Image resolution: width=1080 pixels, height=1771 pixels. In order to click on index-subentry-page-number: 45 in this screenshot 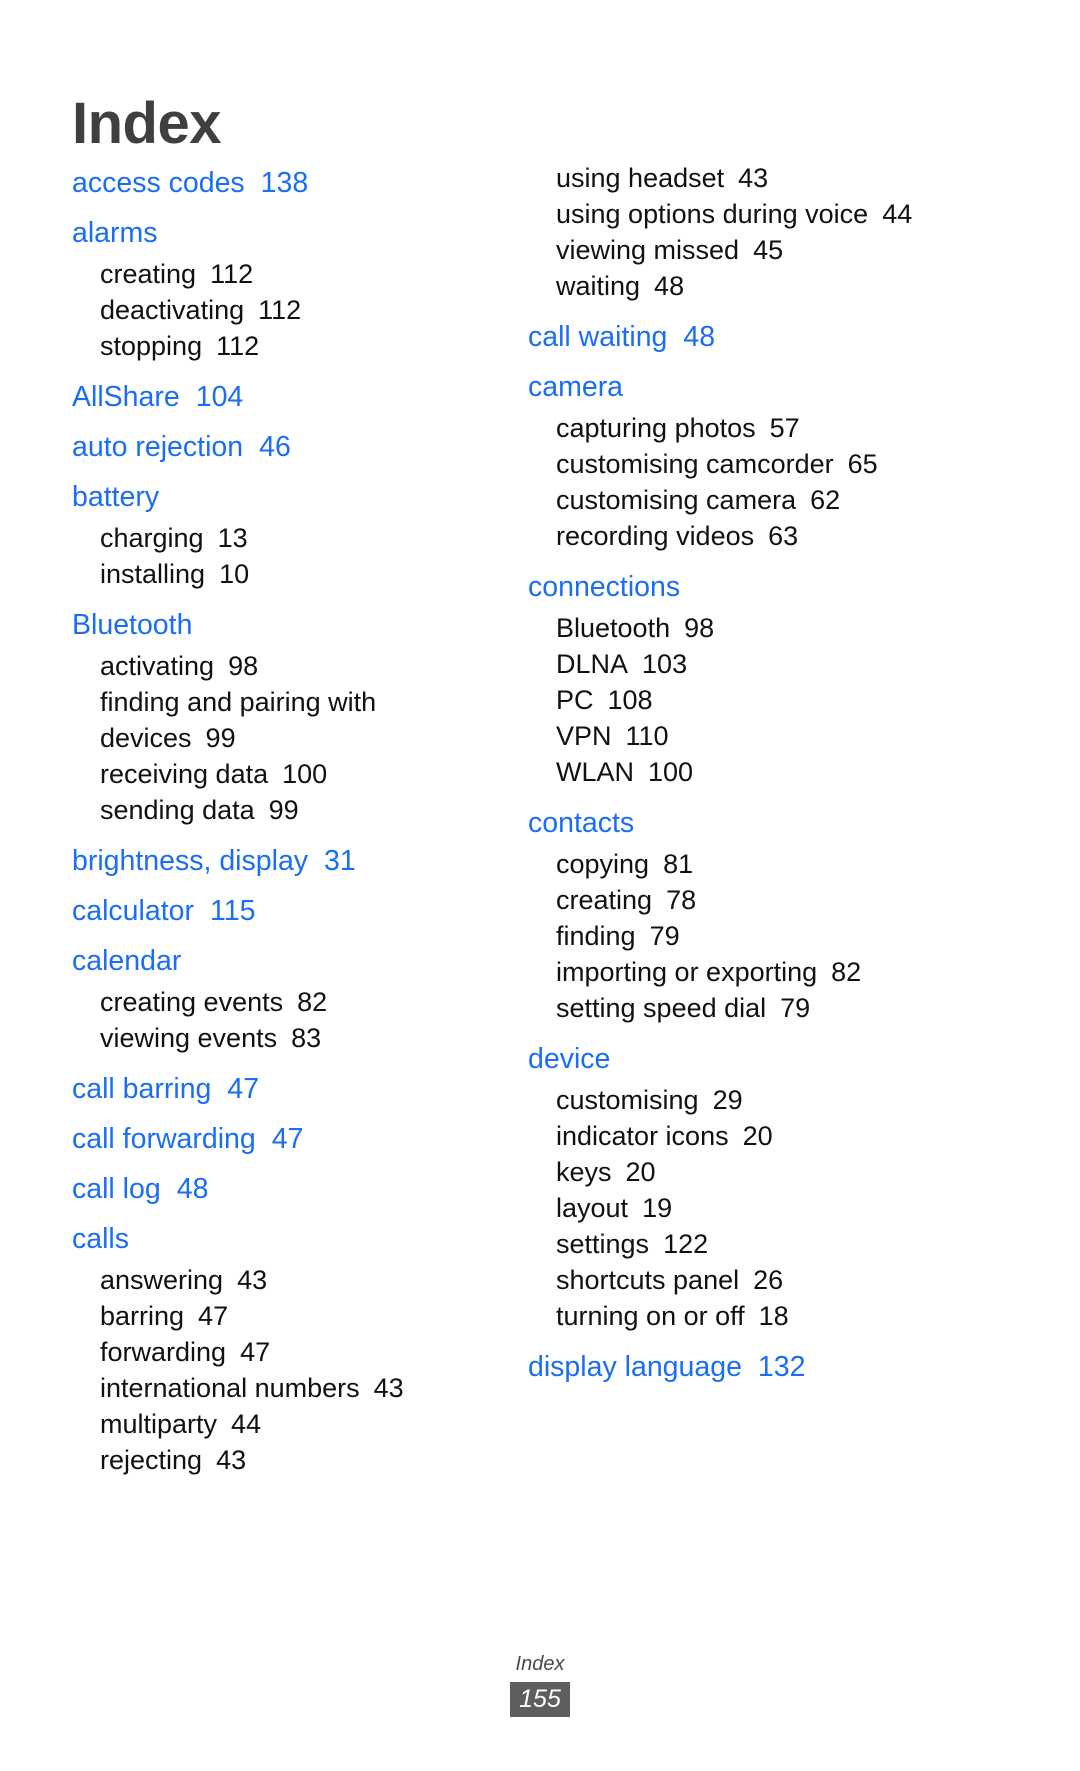, I will do `click(768, 250)`.